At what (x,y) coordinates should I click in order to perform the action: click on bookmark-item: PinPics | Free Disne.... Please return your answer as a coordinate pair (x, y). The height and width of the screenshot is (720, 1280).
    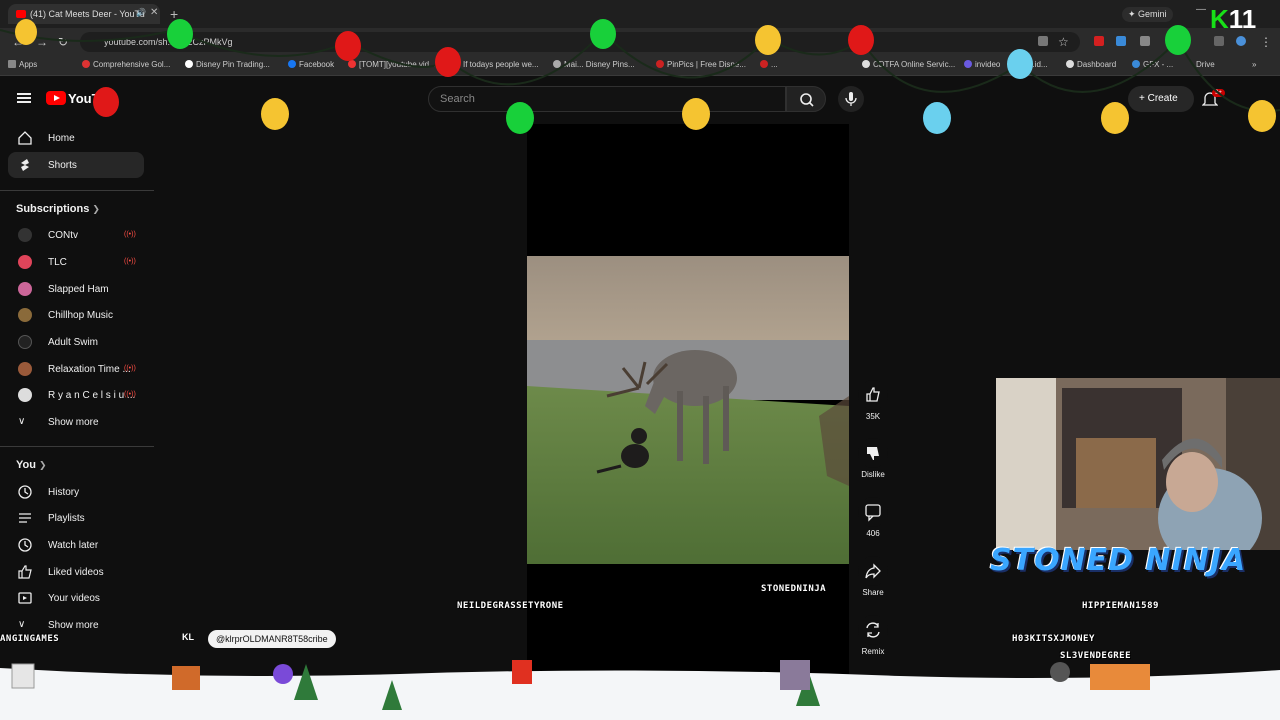
    Looking at the image, I should click on (701, 64).